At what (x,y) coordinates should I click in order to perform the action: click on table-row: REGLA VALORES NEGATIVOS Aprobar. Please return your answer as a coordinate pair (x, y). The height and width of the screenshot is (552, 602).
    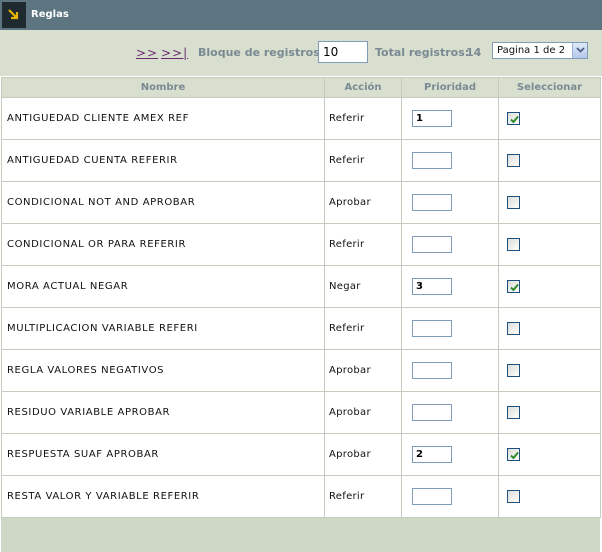
    Looking at the image, I should click on (301, 370).